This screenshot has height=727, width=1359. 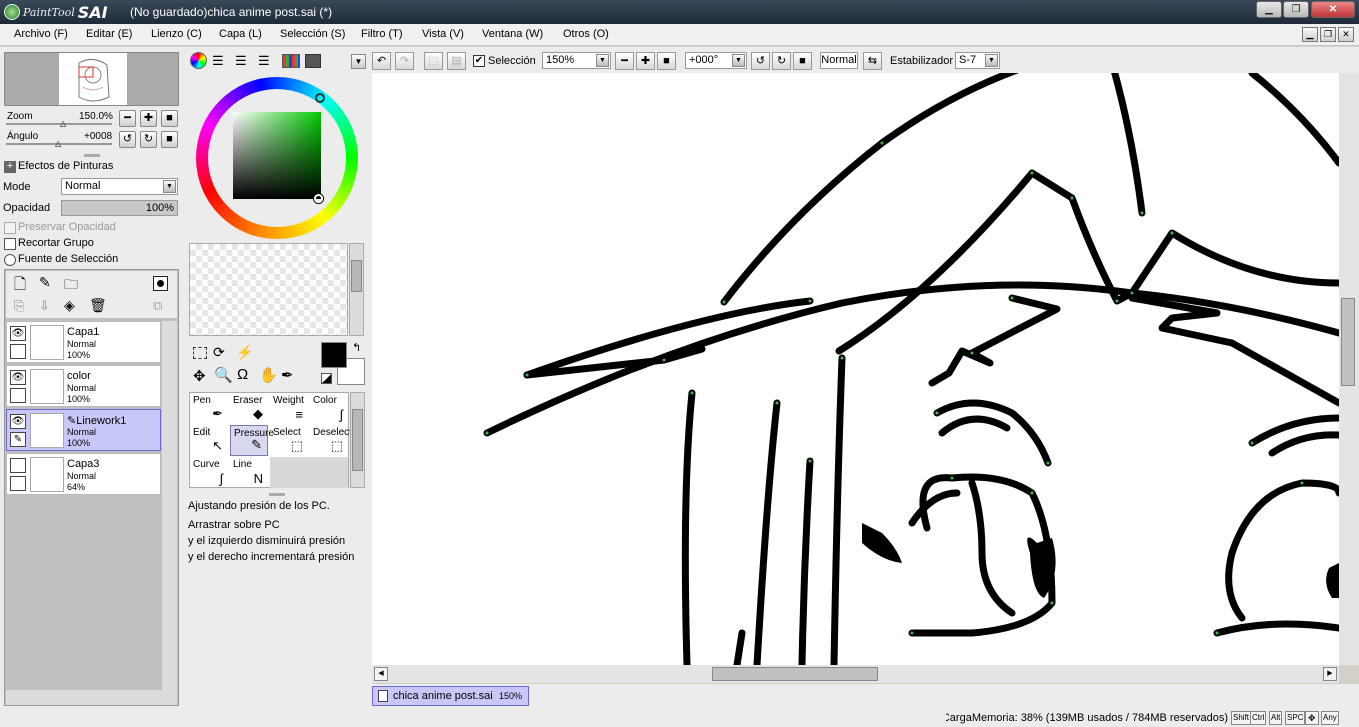 What do you see at coordinates (291, 61) in the screenshot?
I see `swatches-tab-icon` at bounding box center [291, 61].